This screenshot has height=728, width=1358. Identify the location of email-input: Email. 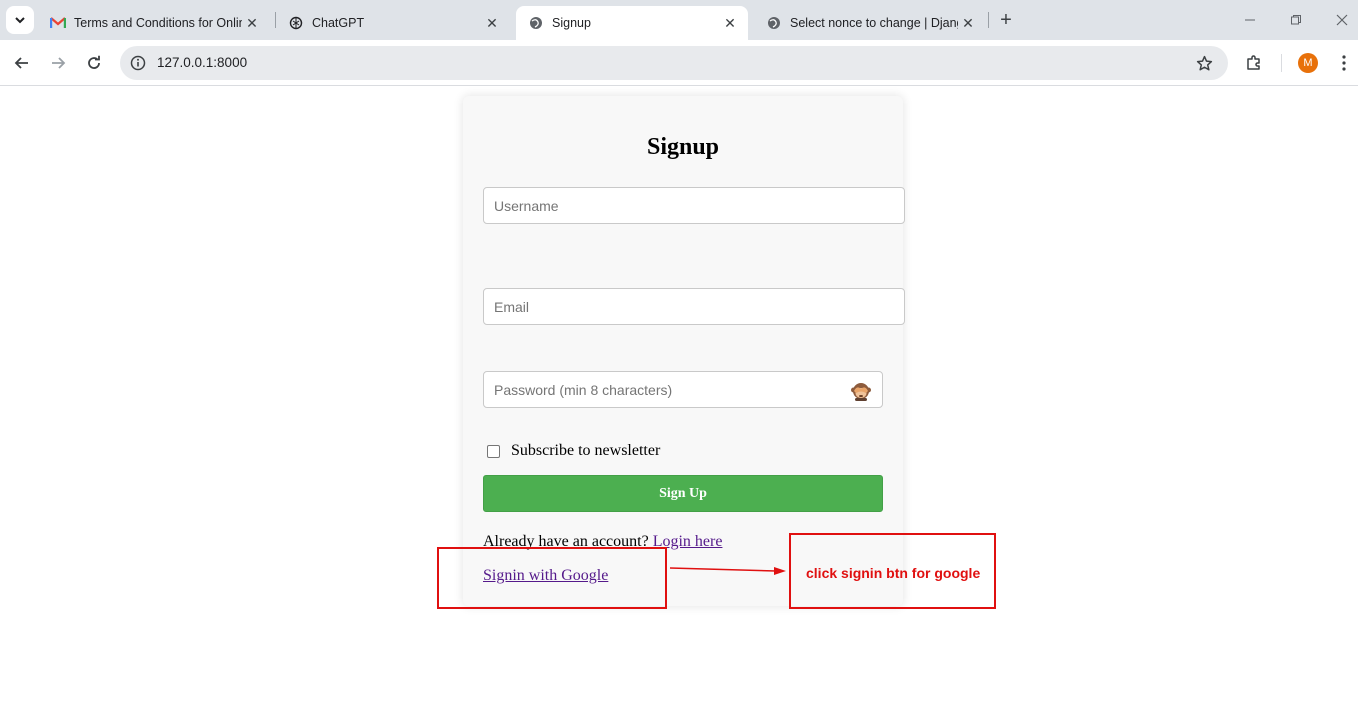
(694, 306).